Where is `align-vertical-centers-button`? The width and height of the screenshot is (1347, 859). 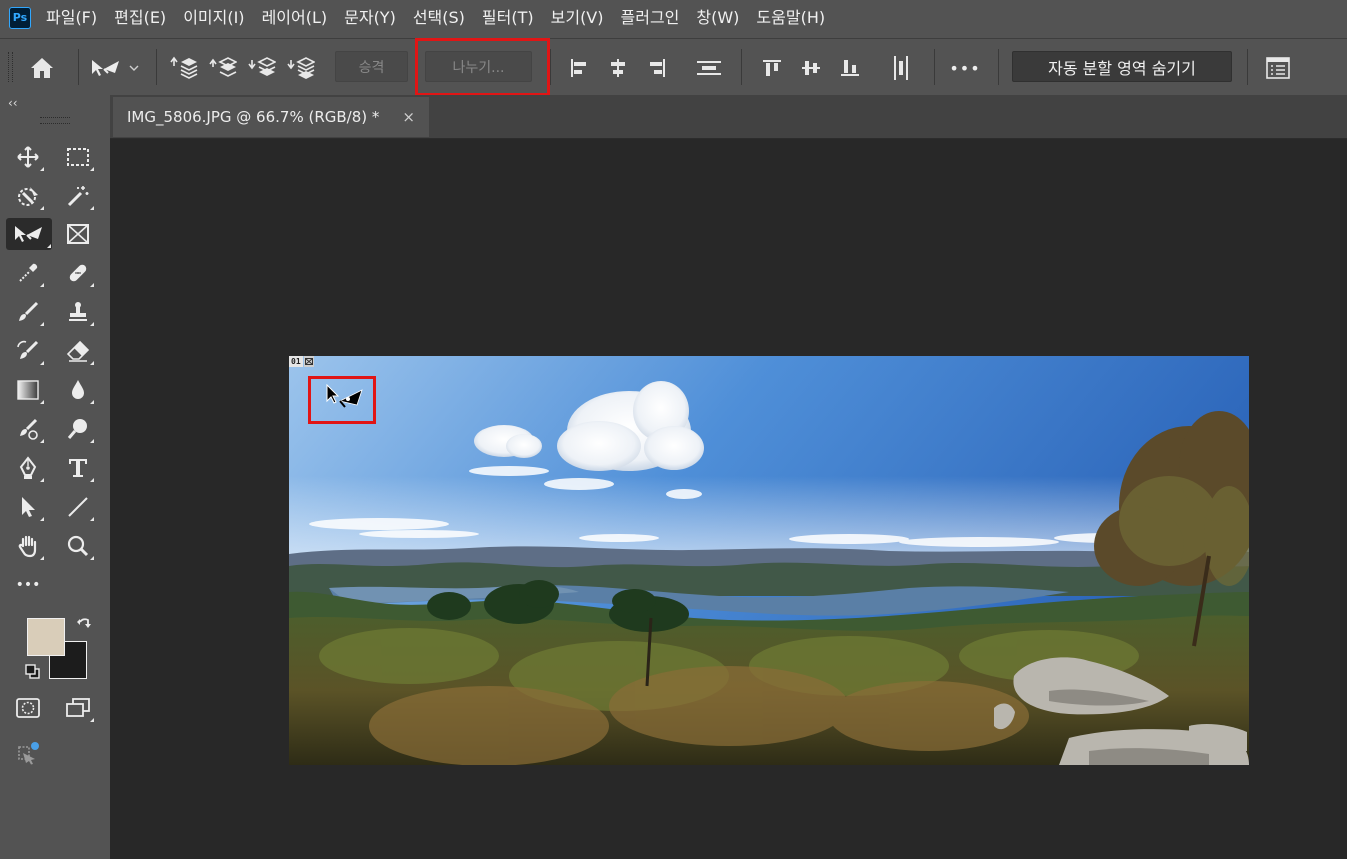 align-vertical-centers-button is located at coordinates (811, 68).